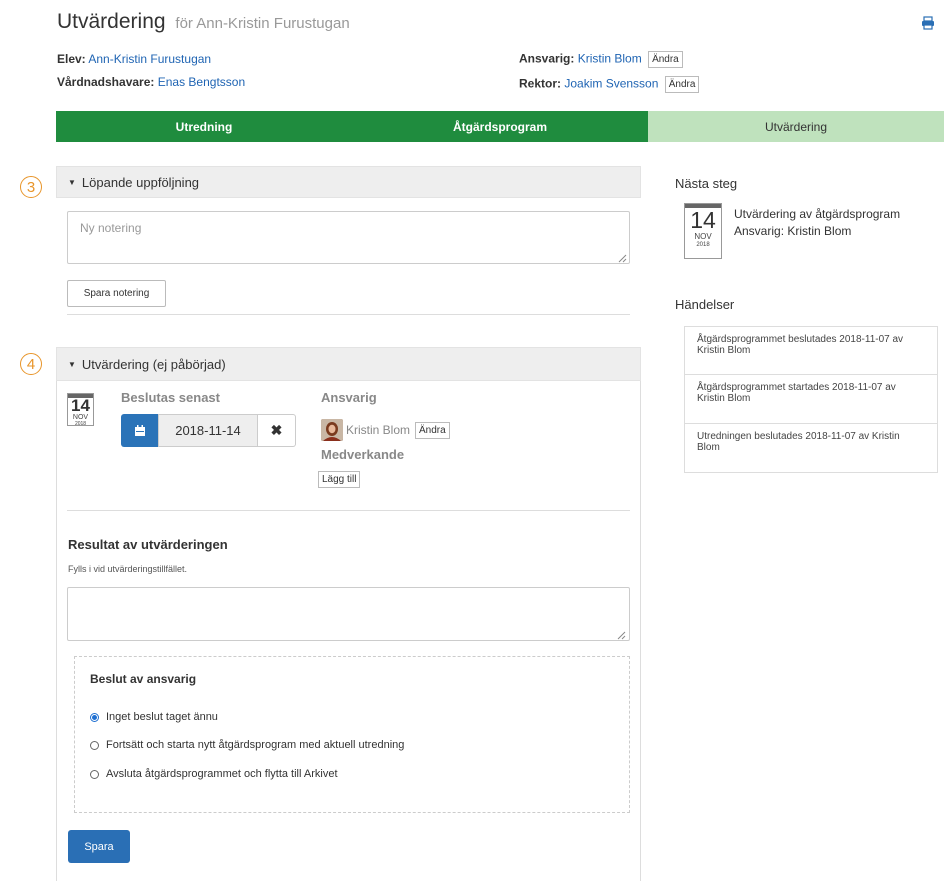 This screenshot has width=944, height=881. What do you see at coordinates (116, 293) in the screenshot?
I see `save-note-button: Spara notering` at bounding box center [116, 293].